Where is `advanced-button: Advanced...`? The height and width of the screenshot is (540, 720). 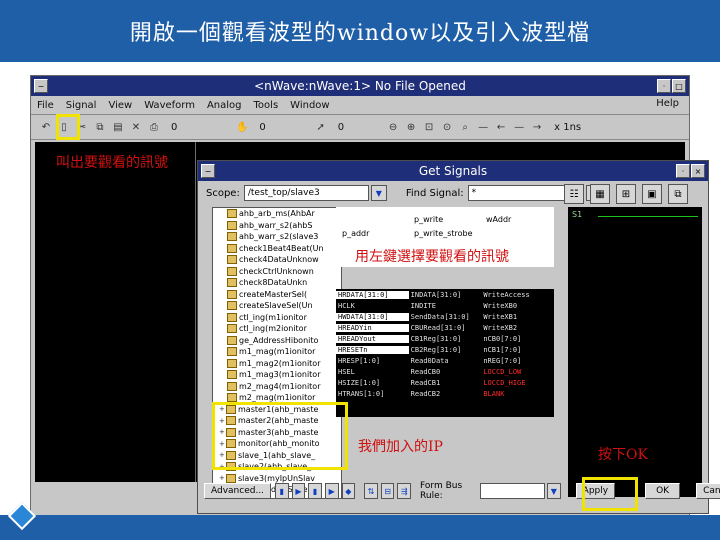
advanced-button: Advanced... is located at coordinates (238, 491).